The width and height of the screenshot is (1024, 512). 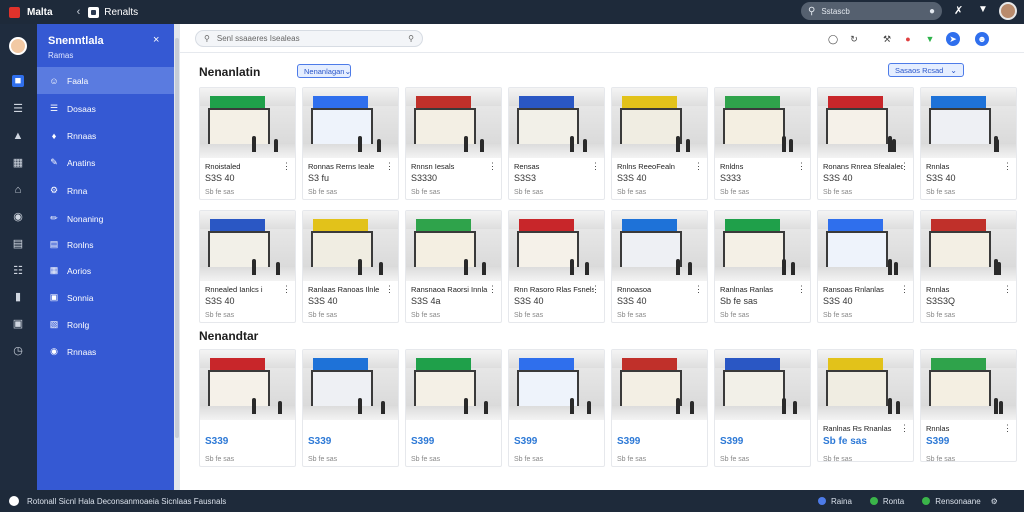 I want to click on share-icon: ➤, so click(x=953, y=39).